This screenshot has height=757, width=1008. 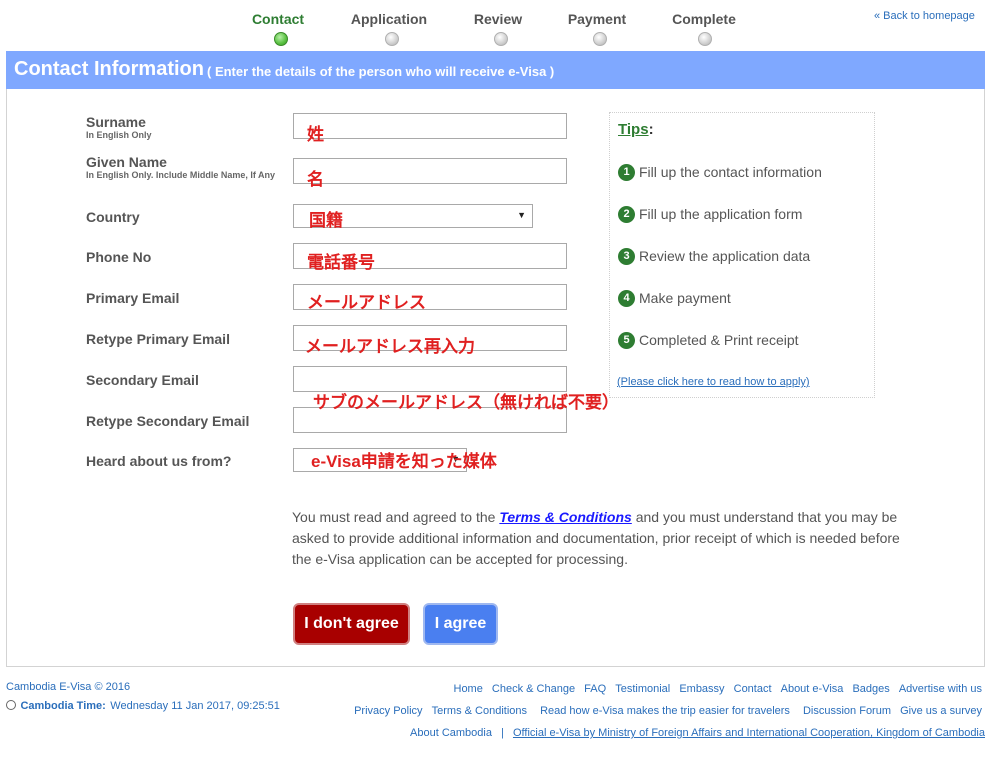 What do you see at coordinates (533, 689) in the screenshot?
I see `footer-link-check-change: Check & Change` at bounding box center [533, 689].